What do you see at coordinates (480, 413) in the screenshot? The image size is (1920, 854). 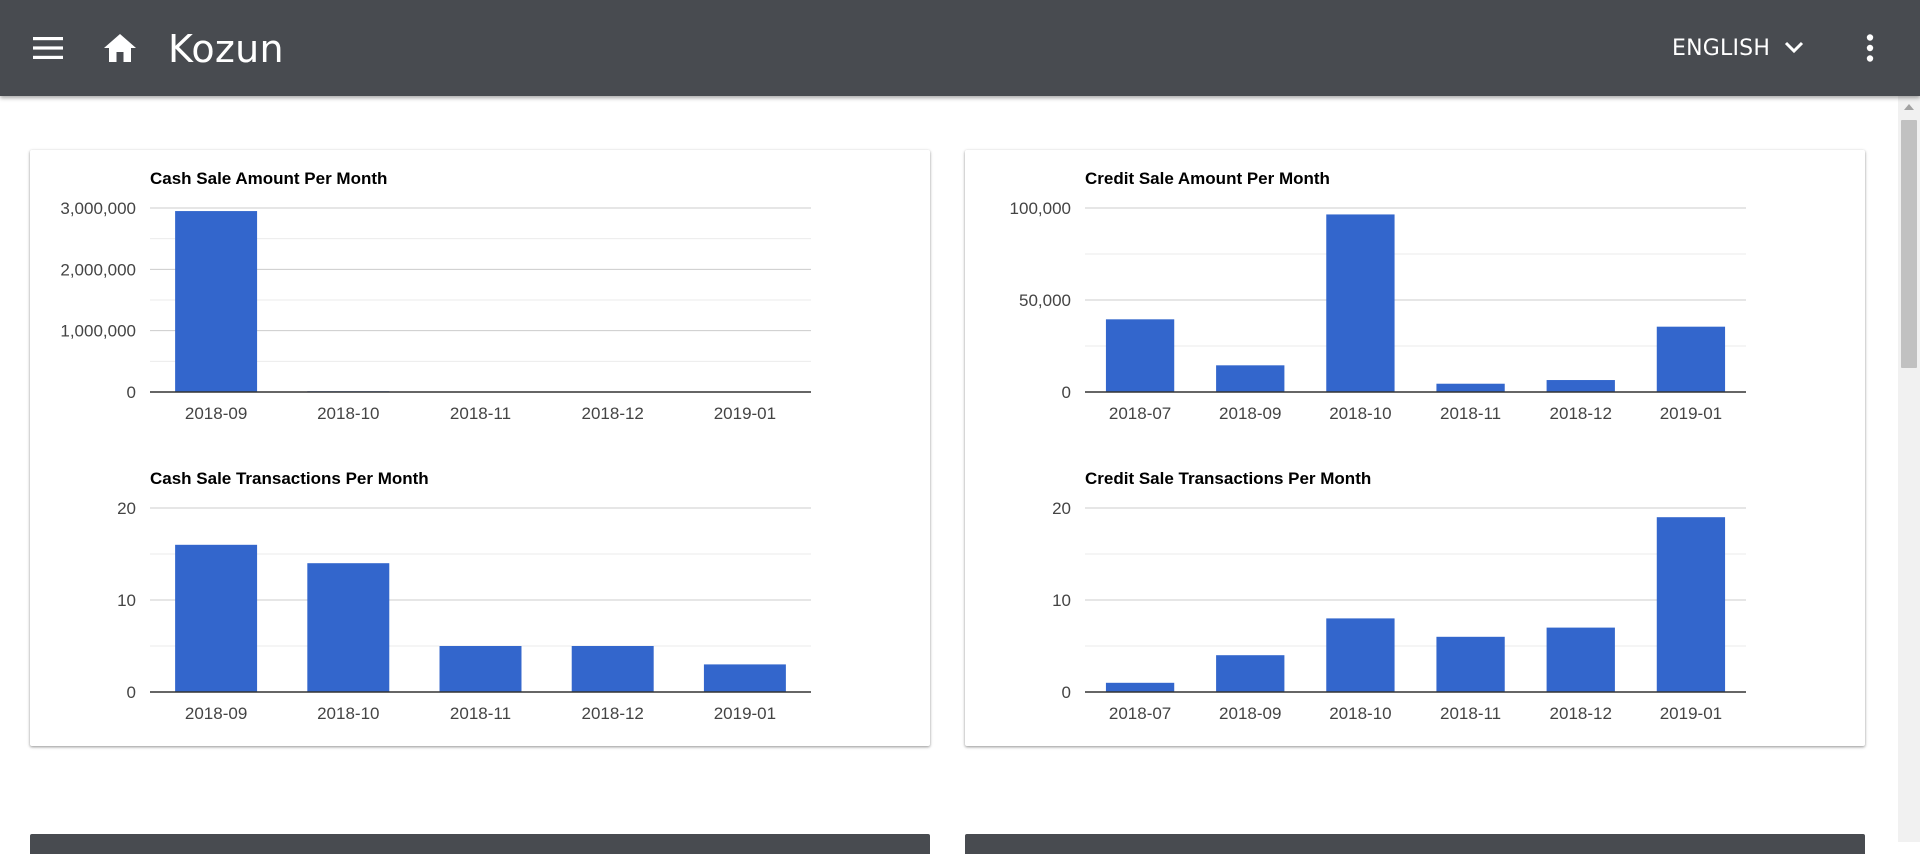 I see `chart0-x-tick-label: 2018-11` at bounding box center [480, 413].